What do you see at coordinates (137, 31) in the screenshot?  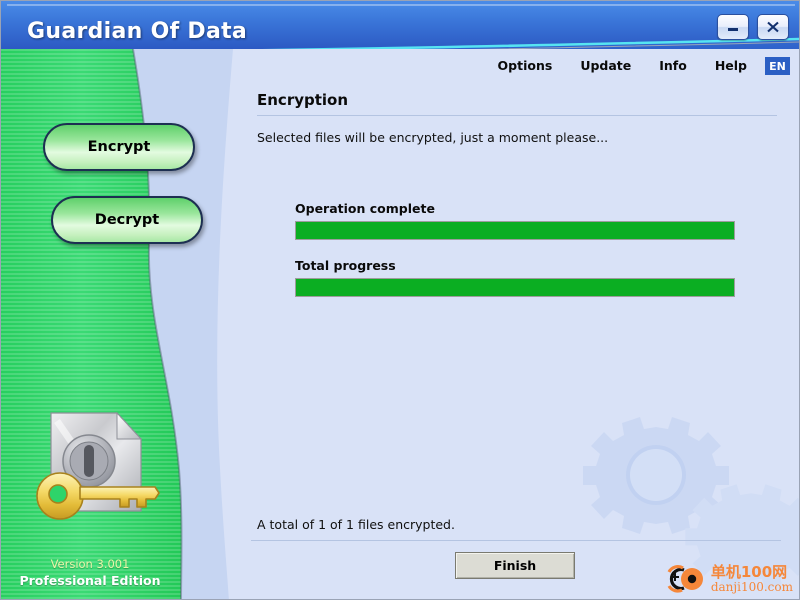 I see `window-title: Guardian Of Data` at bounding box center [137, 31].